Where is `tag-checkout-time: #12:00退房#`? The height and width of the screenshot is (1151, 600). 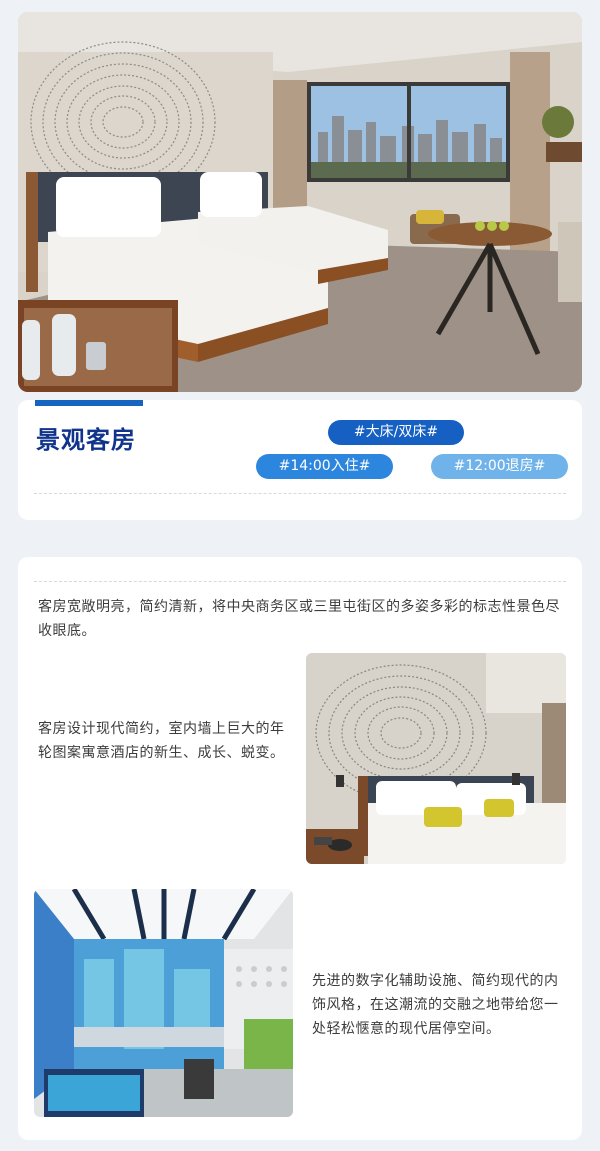
tag-checkout-time: #12:00退房# is located at coordinates (499, 466).